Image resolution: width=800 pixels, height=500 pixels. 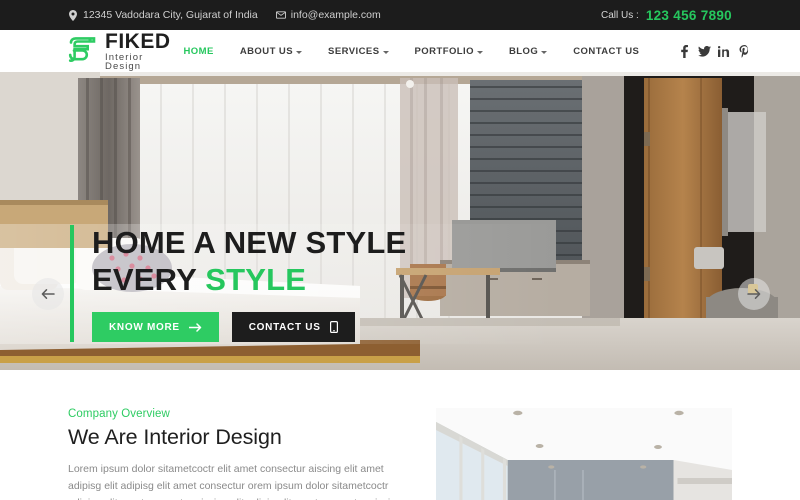 What do you see at coordinates (138, 41) in the screenshot?
I see `brand-name: FIKED` at bounding box center [138, 41].